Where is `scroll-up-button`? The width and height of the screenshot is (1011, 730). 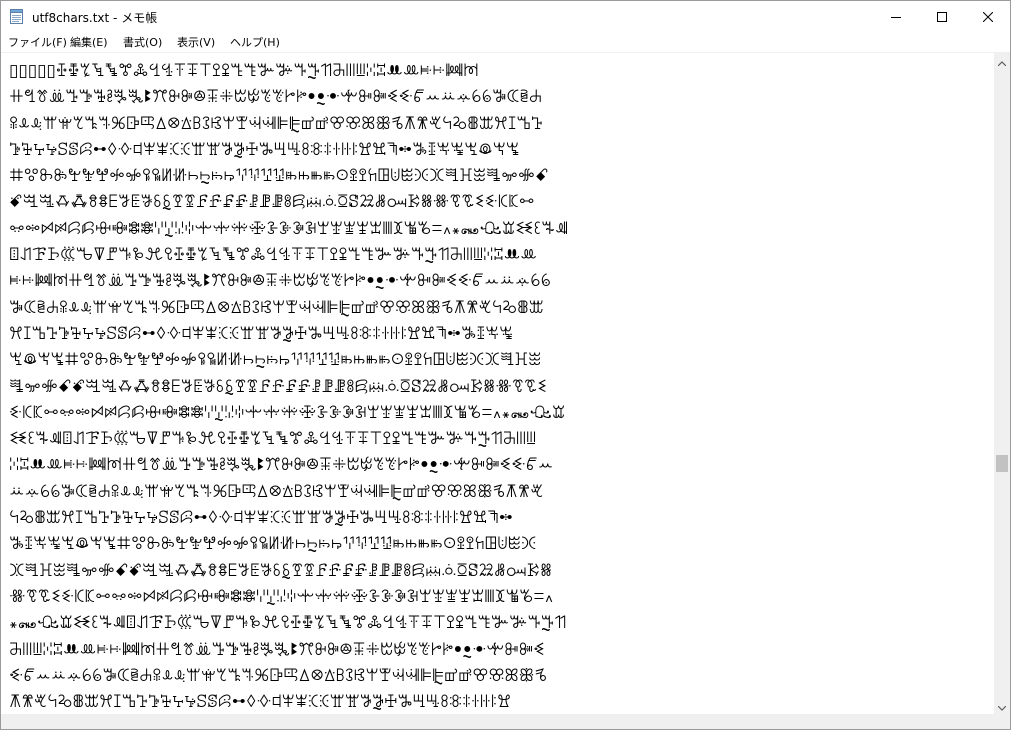
scroll-up-button is located at coordinates (1002, 60).